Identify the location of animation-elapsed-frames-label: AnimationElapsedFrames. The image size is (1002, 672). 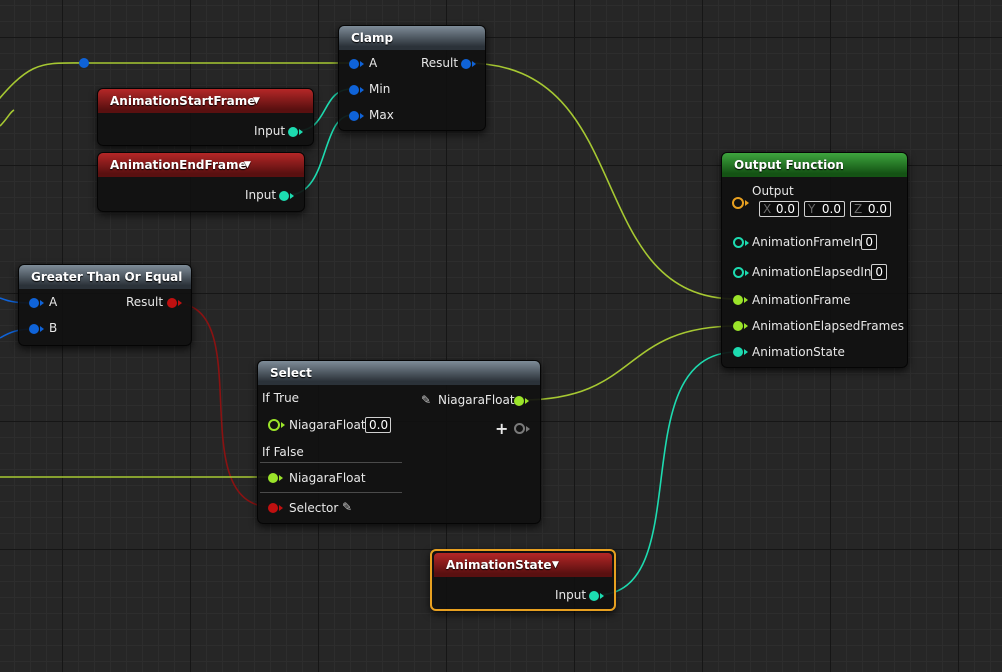
(828, 326).